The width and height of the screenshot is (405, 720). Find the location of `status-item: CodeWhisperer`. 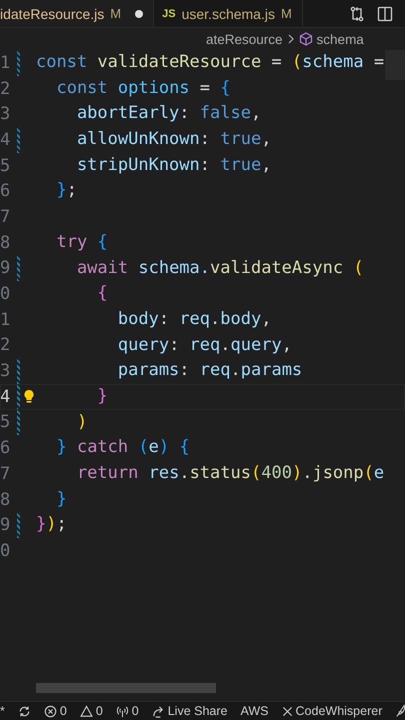

status-item: CodeWhisperer is located at coordinates (332, 711).